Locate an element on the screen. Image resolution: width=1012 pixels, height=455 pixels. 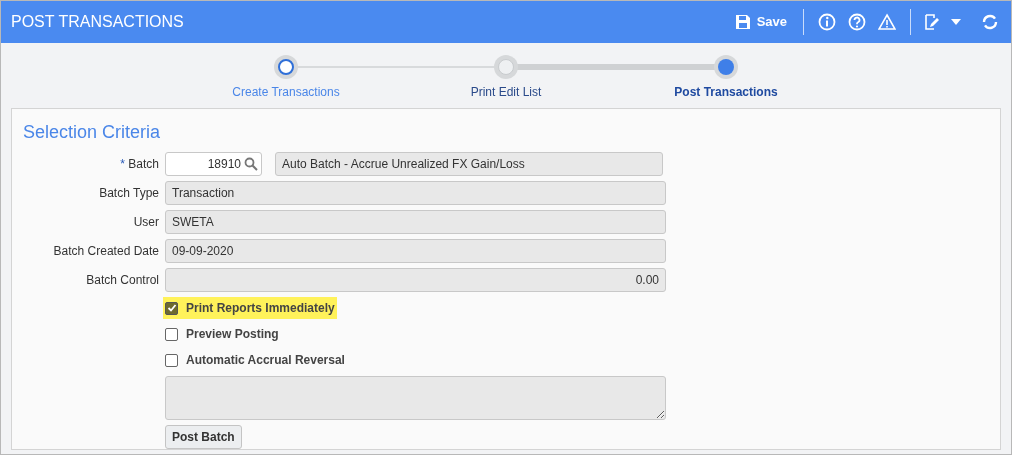
step-label: Post Transactions is located at coordinates (726, 92).